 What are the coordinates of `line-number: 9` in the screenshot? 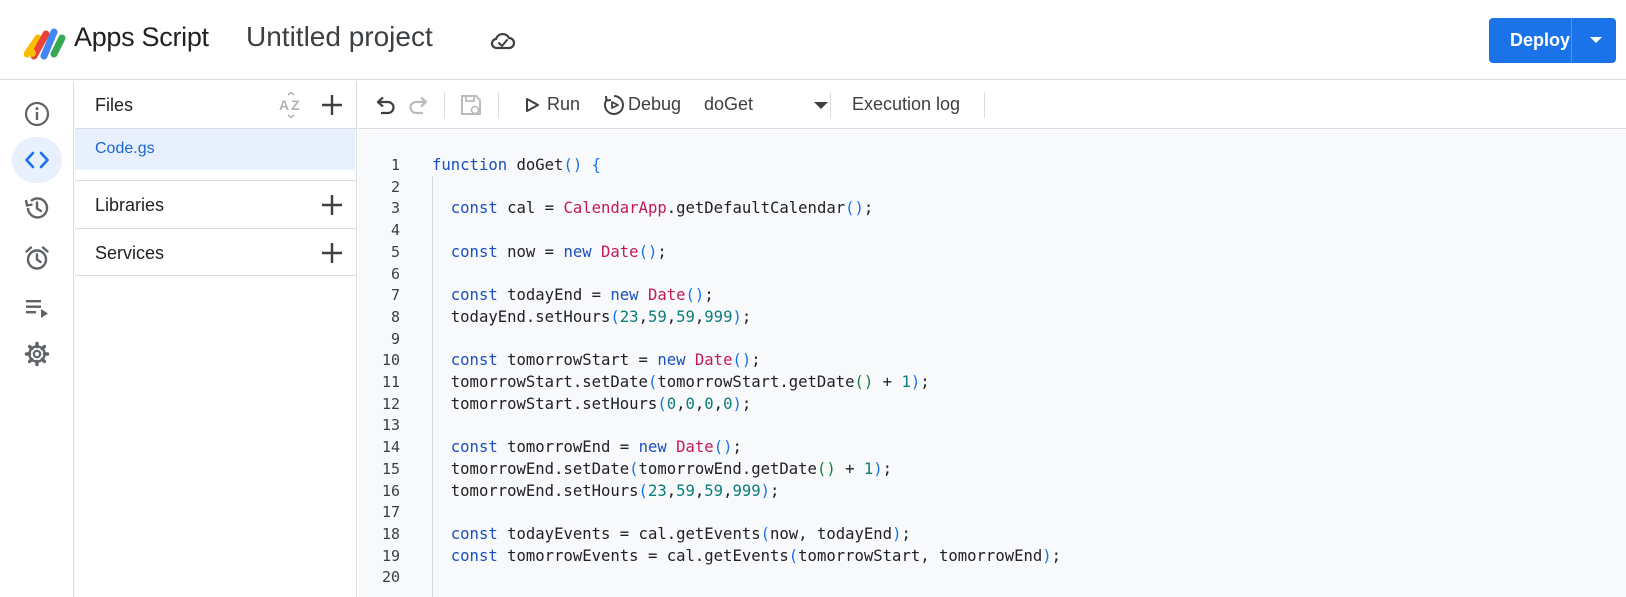 It's located at (395, 338).